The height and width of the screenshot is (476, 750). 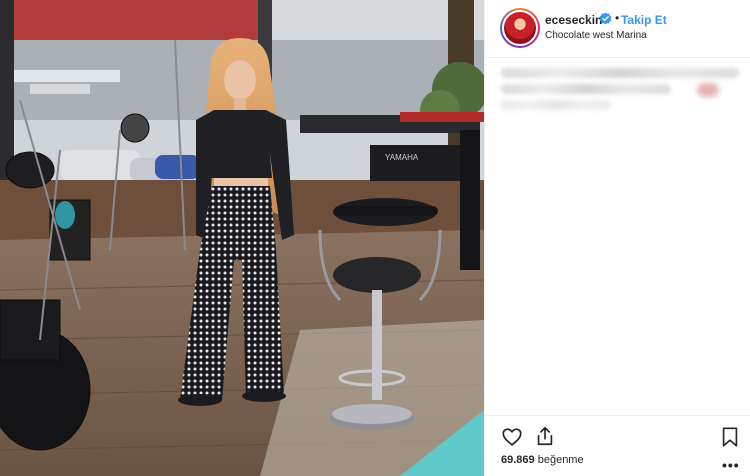 What do you see at coordinates (596, 35) in the screenshot?
I see `location-link: Chocolate west Marina` at bounding box center [596, 35].